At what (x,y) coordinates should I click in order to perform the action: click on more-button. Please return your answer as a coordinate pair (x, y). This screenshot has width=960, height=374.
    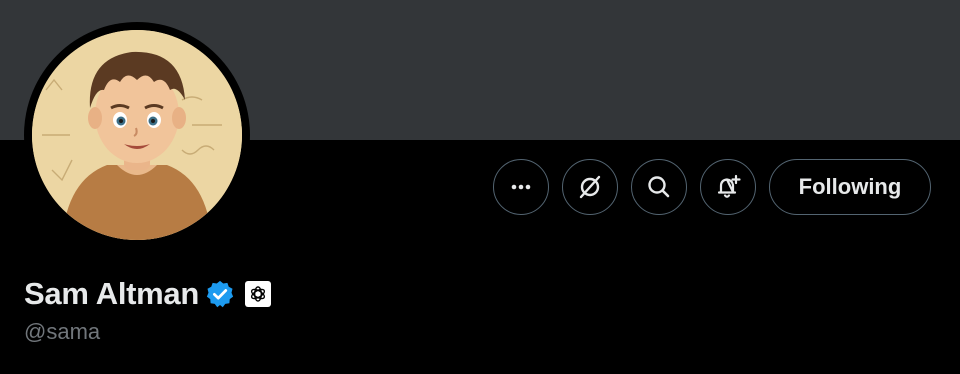
    Looking at the image, I should click on (521, 187).